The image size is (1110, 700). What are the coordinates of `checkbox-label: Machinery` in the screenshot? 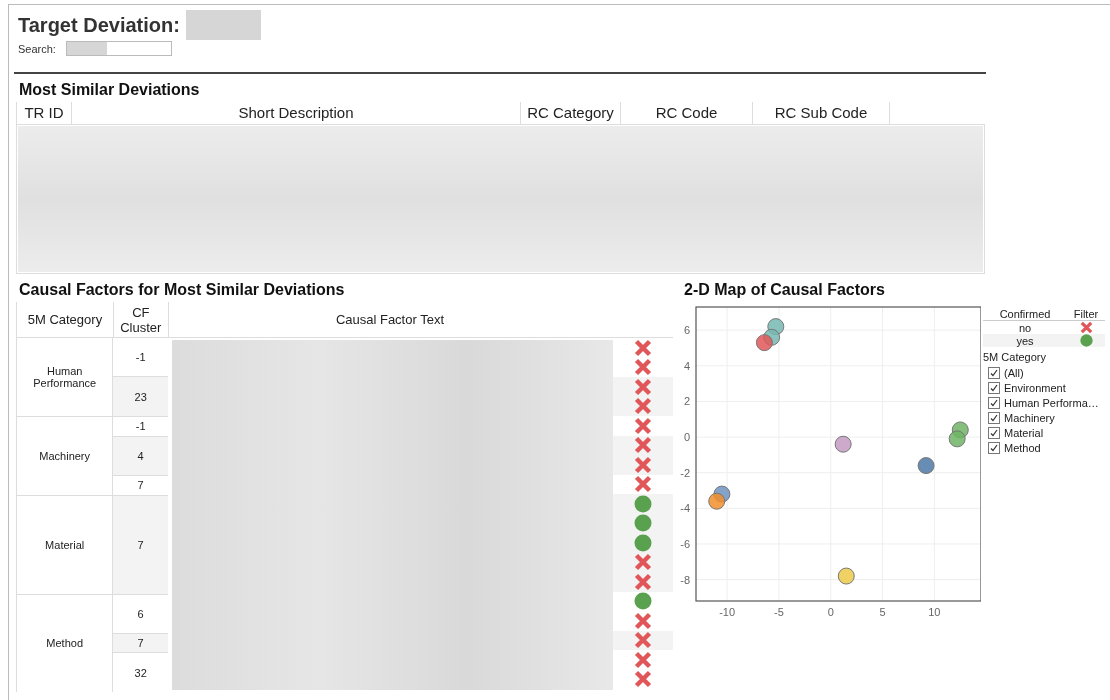 It's located at (1029, 417).